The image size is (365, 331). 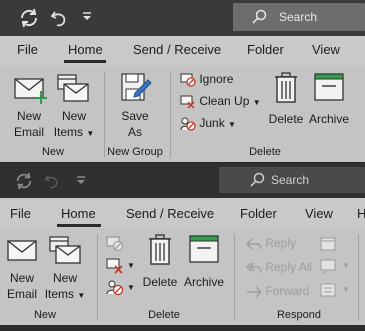 I want to click on reply-icon, so click(x=254, y=244).